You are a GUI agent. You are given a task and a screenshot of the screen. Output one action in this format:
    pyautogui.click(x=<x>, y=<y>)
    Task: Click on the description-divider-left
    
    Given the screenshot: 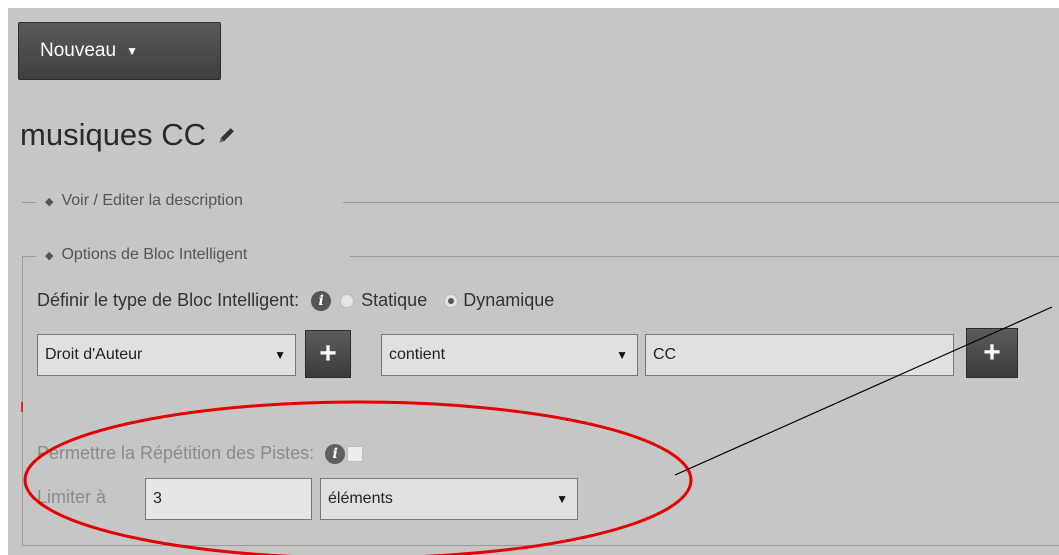 What is the action you would take?
    pyautogui.click(x=29, y=202)
    